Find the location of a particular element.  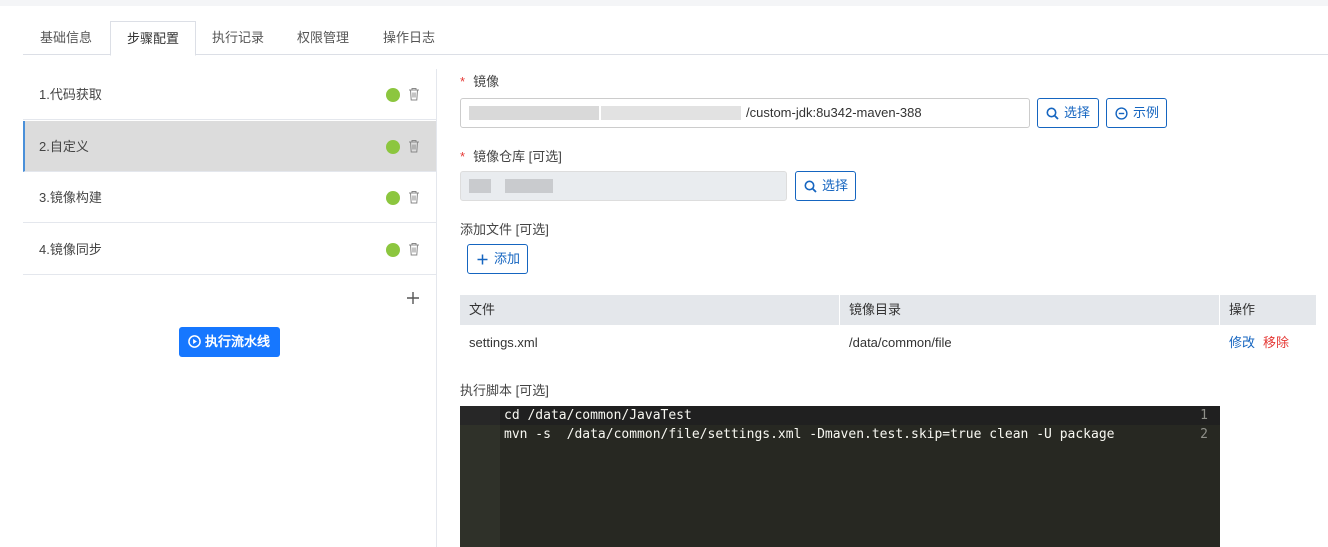

top-strip is located at coordinates (664, 3).